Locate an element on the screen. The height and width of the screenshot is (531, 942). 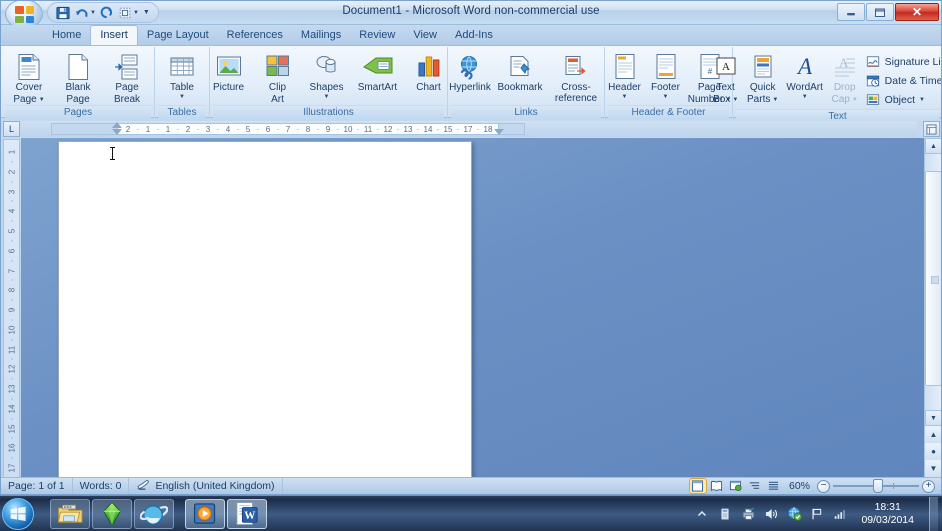
taskbar-item-media-player is located at coordinates (205, 513).